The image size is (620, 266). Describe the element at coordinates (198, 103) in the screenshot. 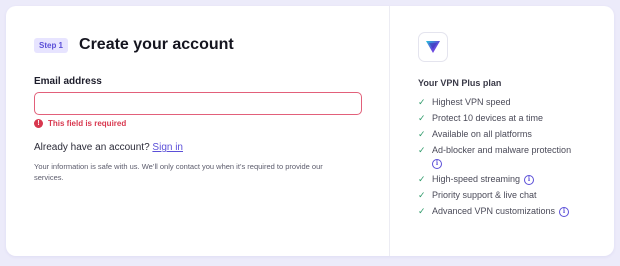

I see `email-field` at that location.